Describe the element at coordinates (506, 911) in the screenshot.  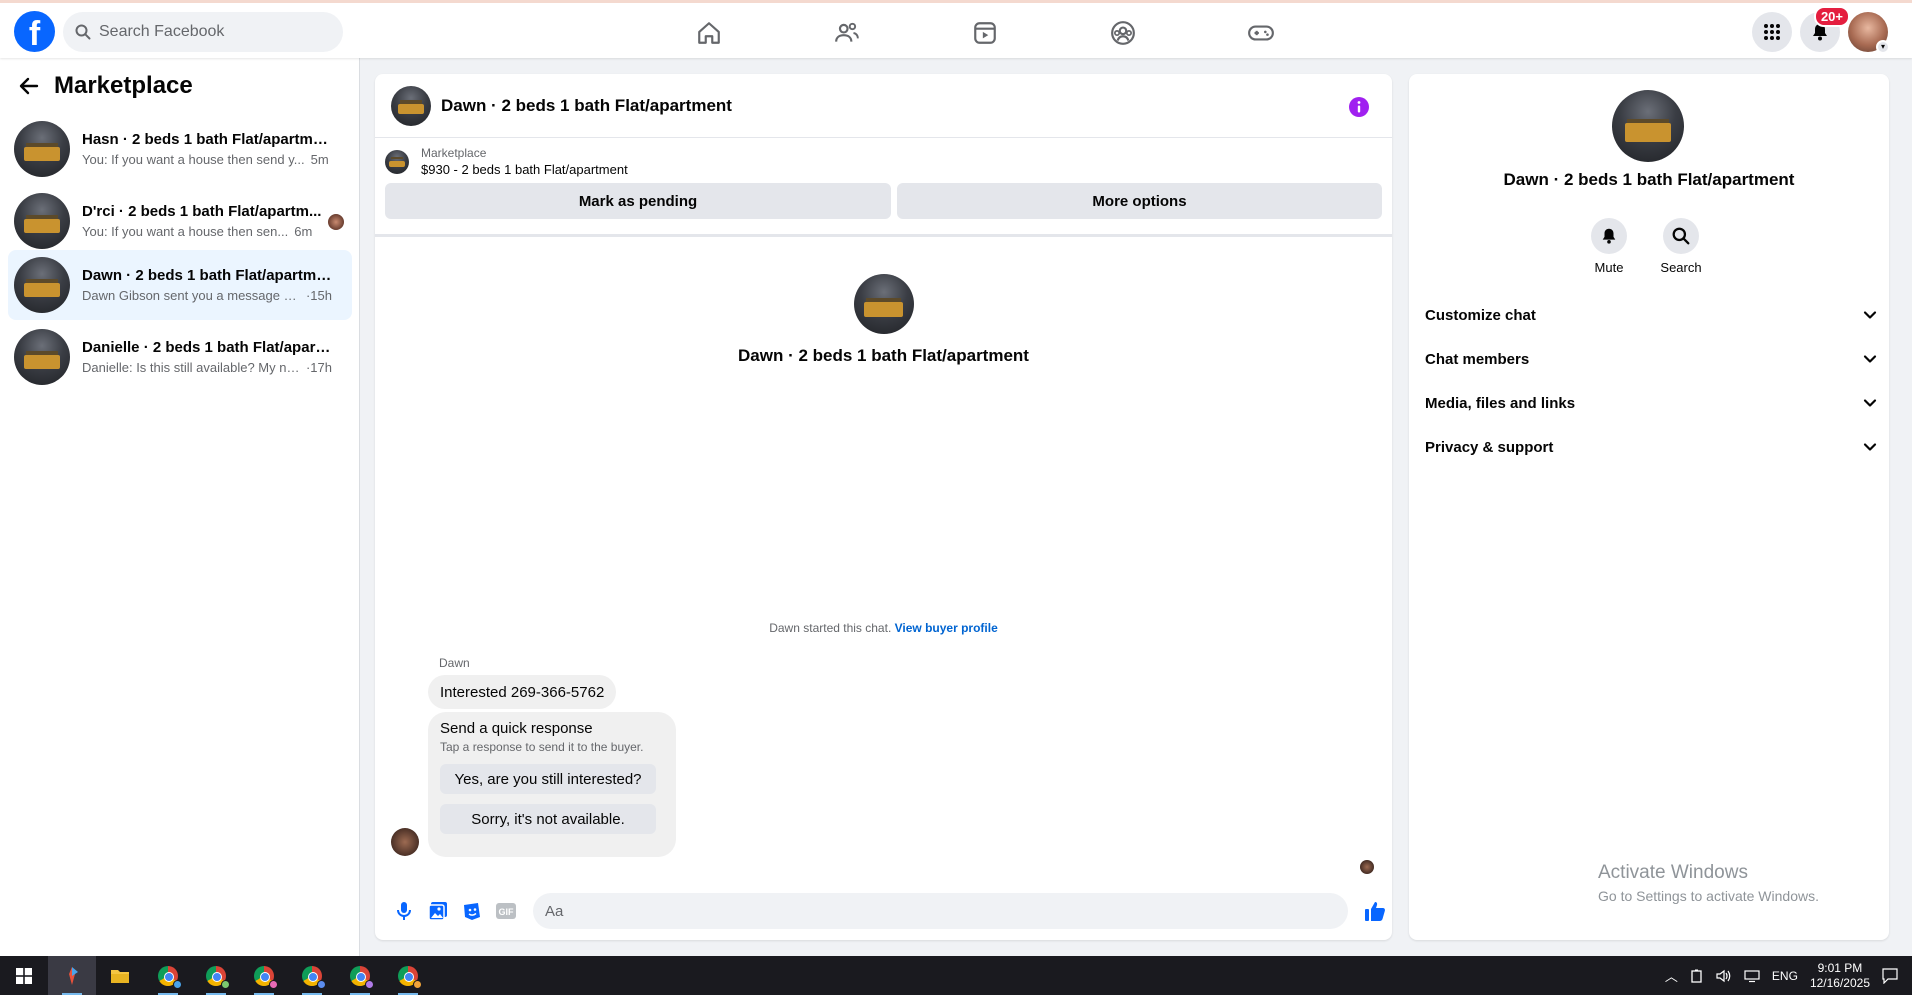
I see `gif-button: GIF` at that location.